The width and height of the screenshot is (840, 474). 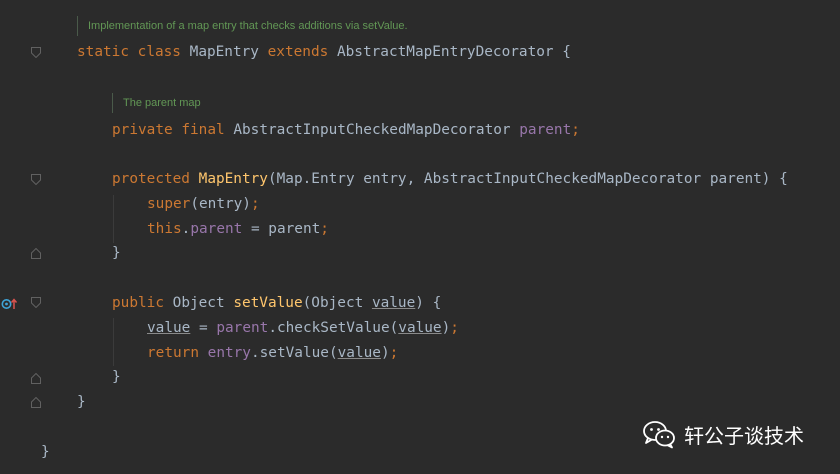 What do you see at coordinates (169, 204) in the screenshot?
I see `keyword: super` at bounding box center [169, 204].